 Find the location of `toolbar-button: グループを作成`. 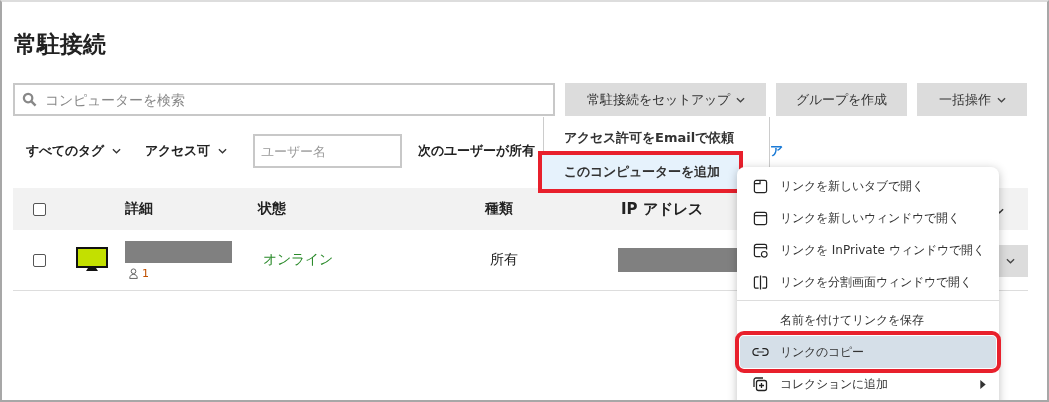

toolbar-button: グループを作成 is located at coordinates (841, 99).